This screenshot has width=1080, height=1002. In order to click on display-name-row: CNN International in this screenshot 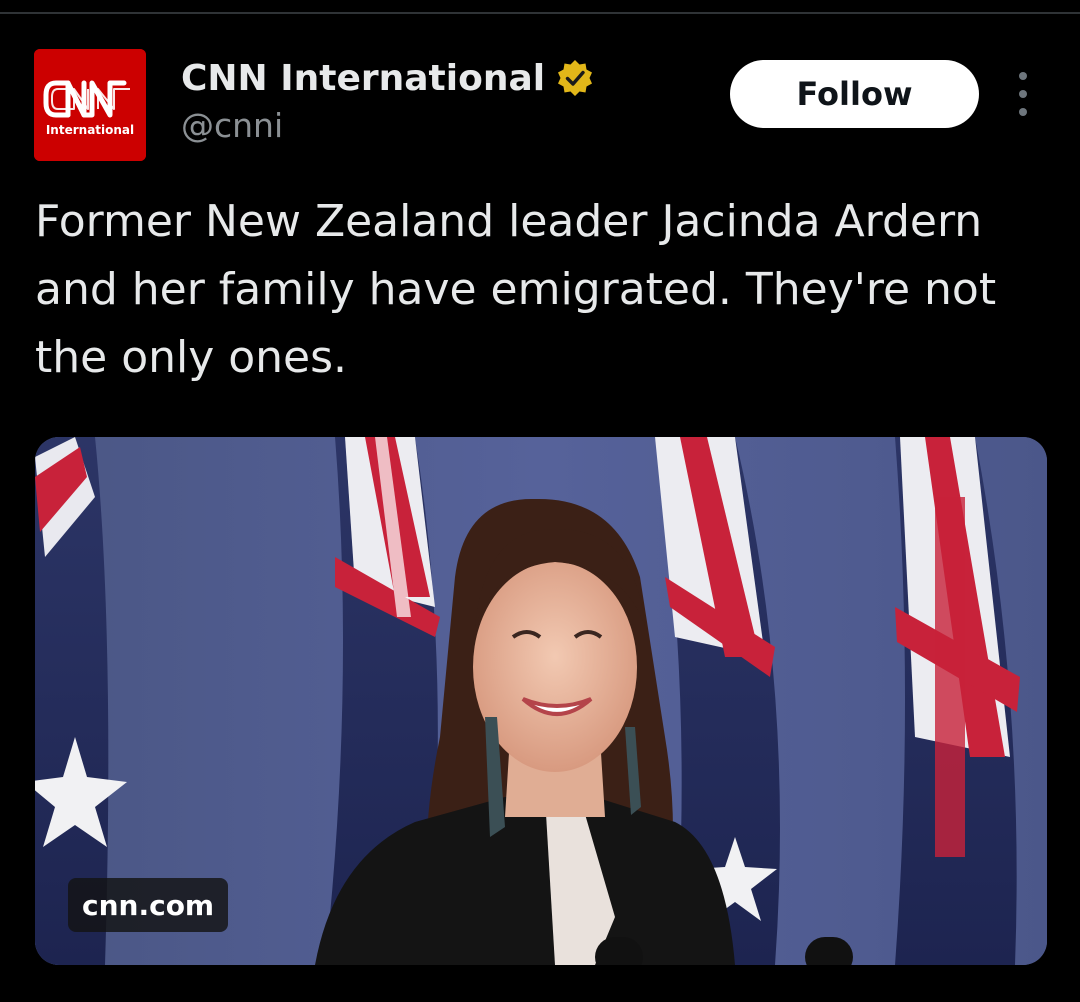, I will do `click(388, 78)`.